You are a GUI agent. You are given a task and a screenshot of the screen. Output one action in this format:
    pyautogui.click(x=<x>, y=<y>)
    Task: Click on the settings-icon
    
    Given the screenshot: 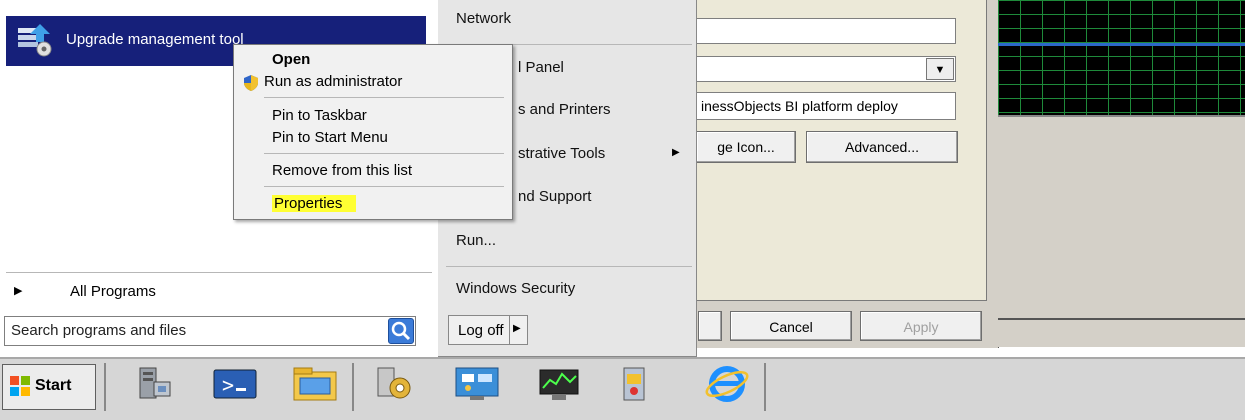 What is the action you would take?
    pyautogui.click(x=395, y=384)
    